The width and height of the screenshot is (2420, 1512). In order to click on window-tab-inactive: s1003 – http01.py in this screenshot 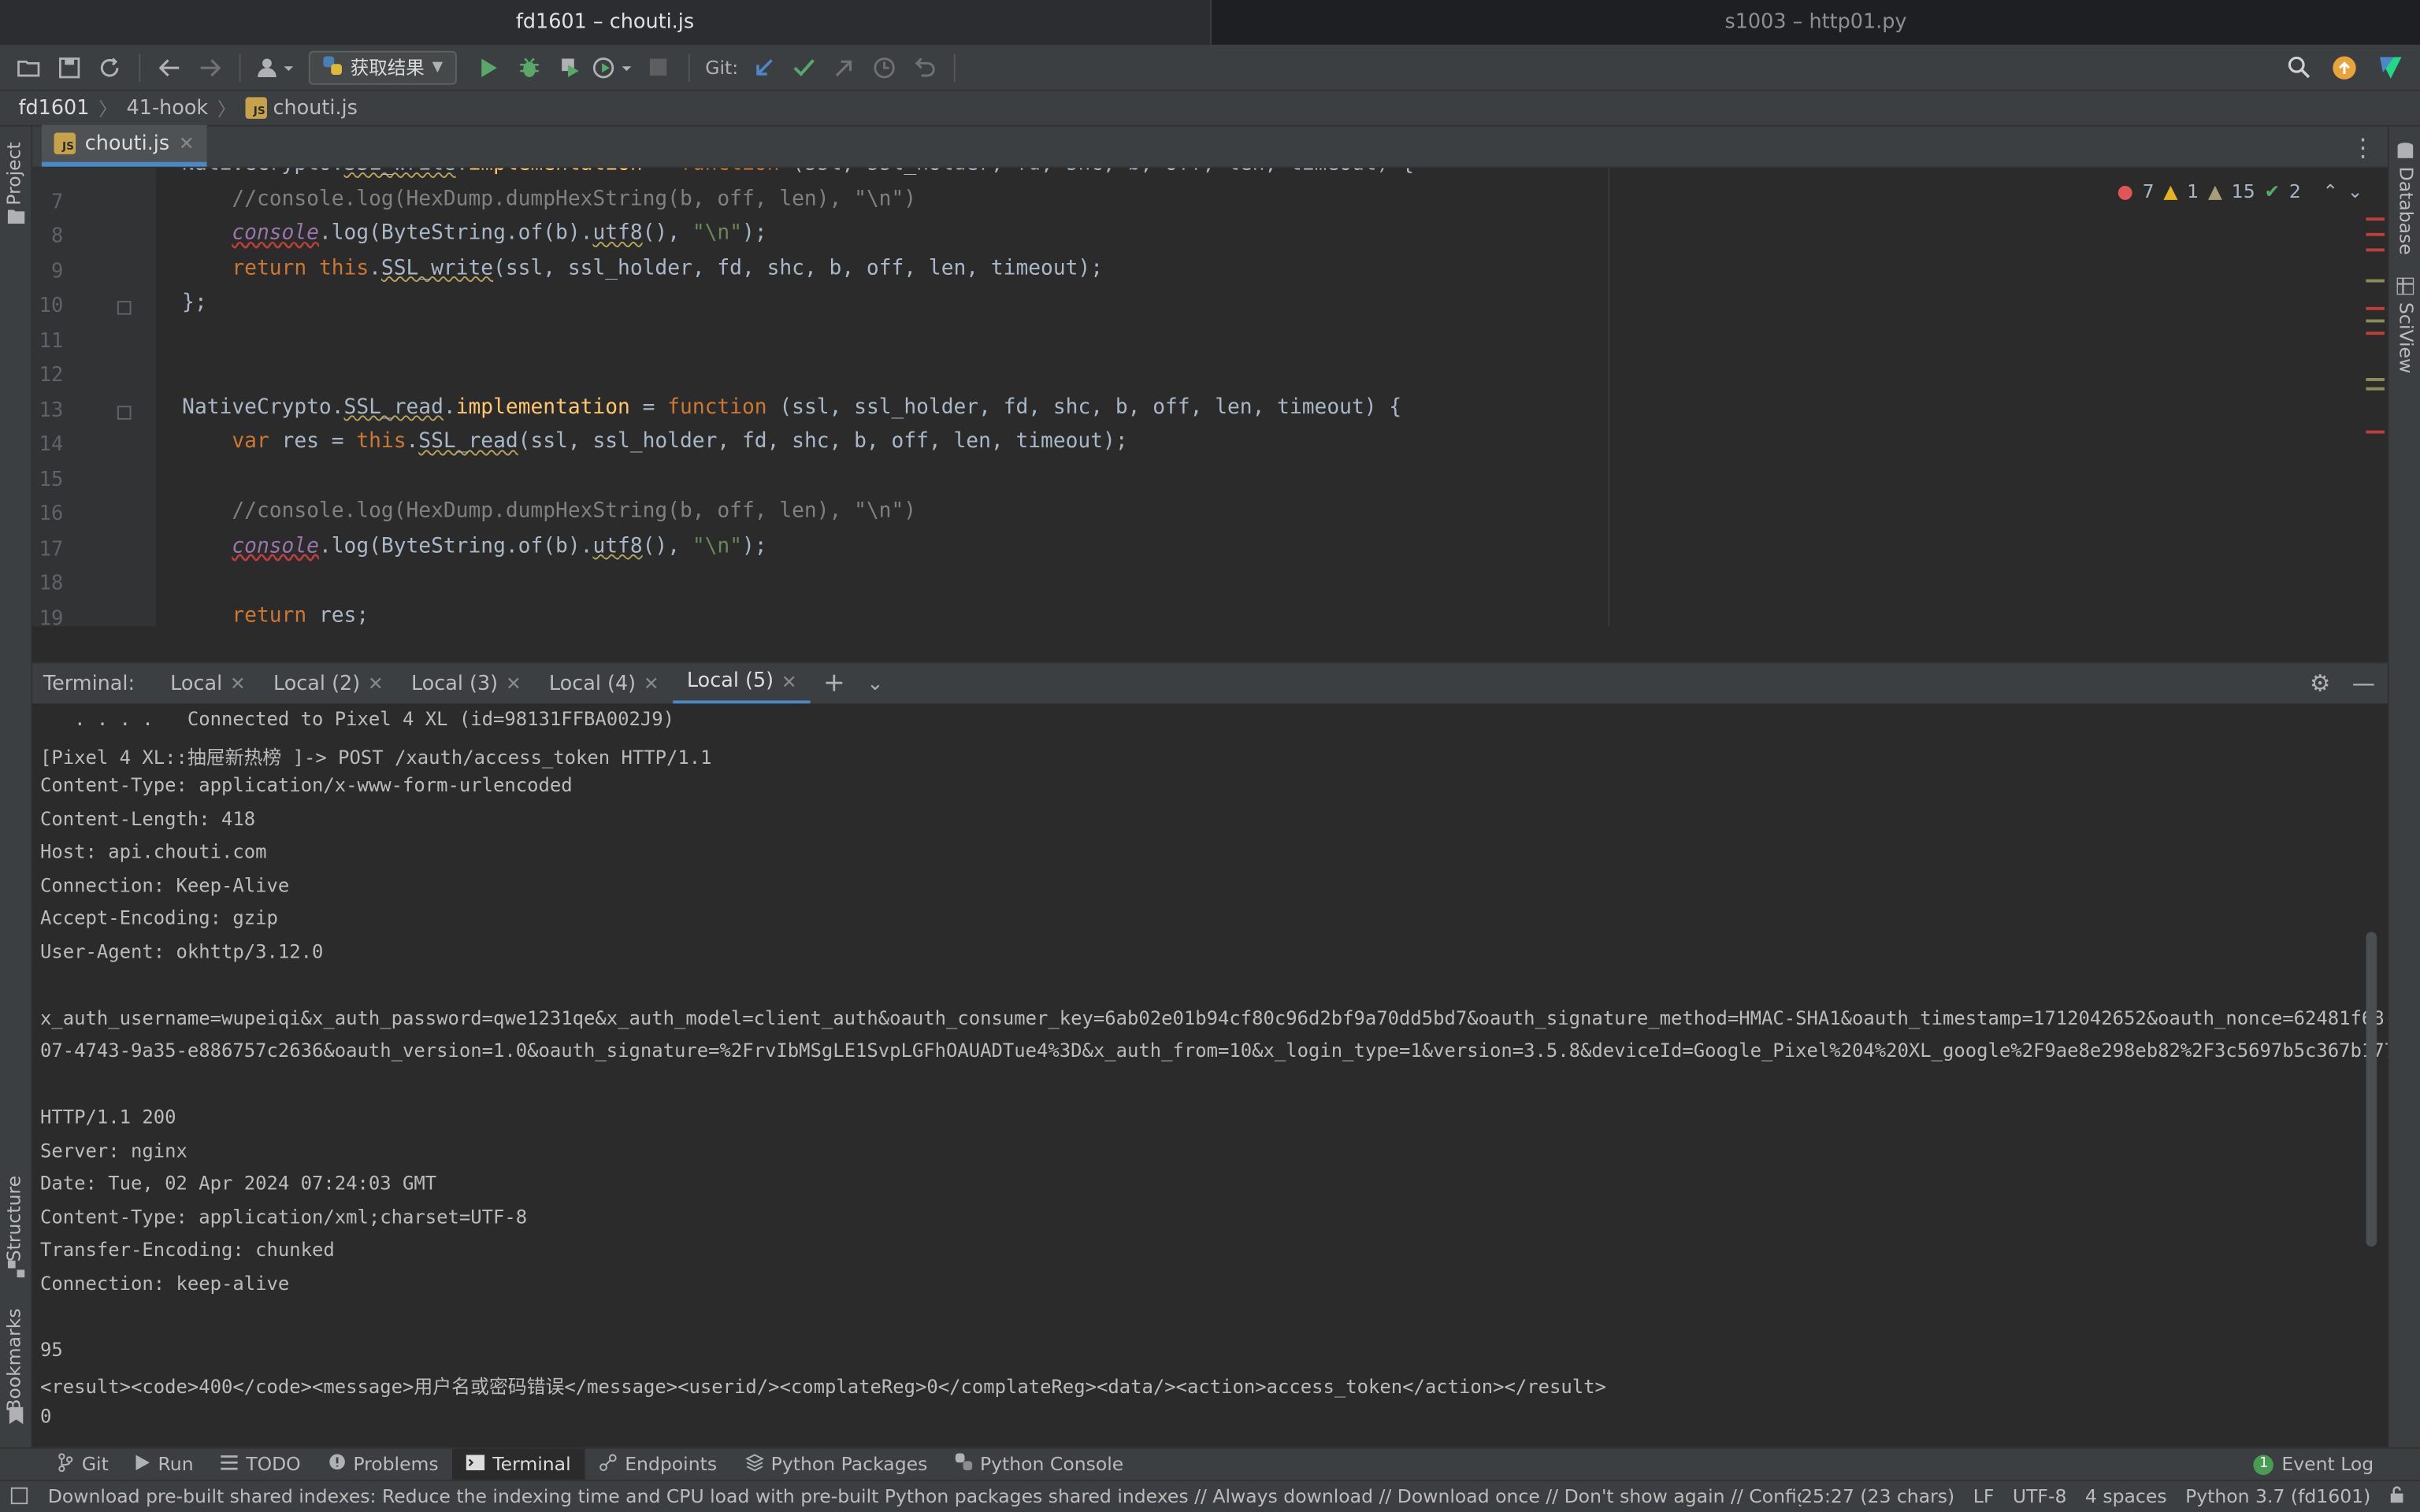, I will do `click(1815, 22)`.